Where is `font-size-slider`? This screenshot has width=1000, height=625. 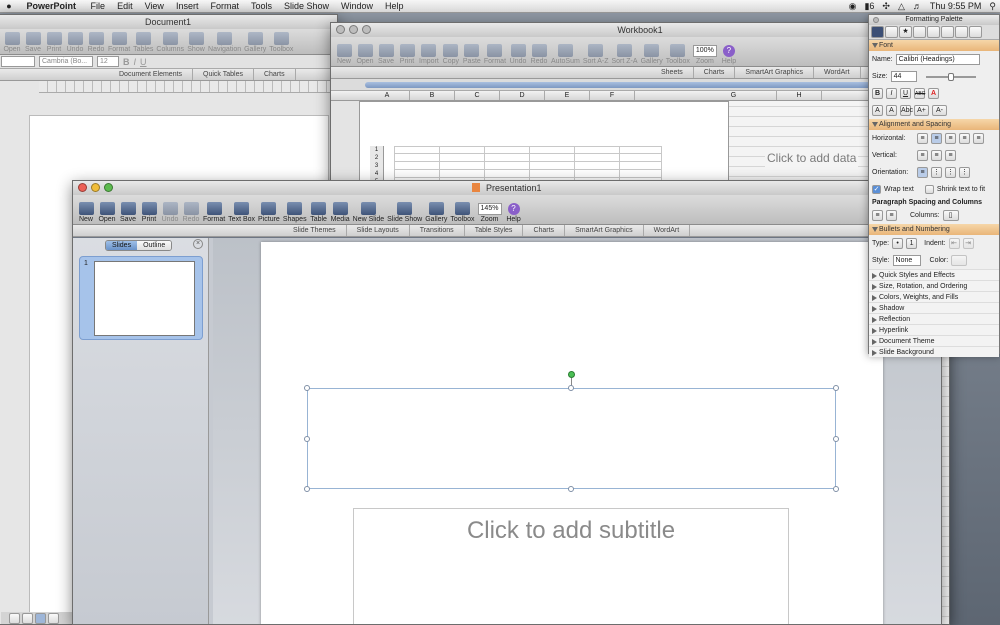
font-size-slider is located at coordinates (950, 76).